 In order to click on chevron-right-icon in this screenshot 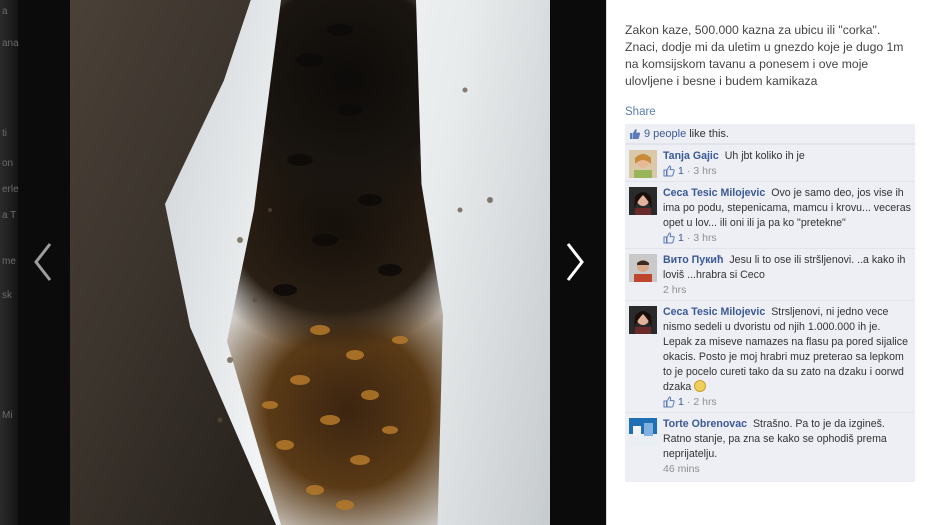, I will do `click(575, 262)`.